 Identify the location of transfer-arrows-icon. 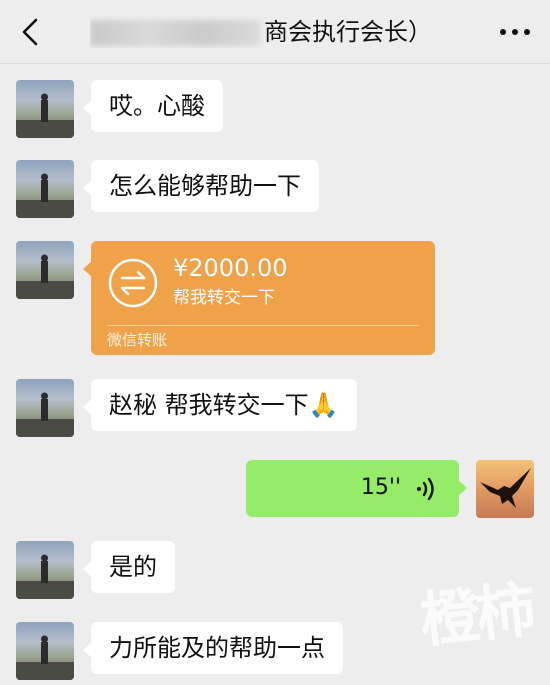
(133, 283).